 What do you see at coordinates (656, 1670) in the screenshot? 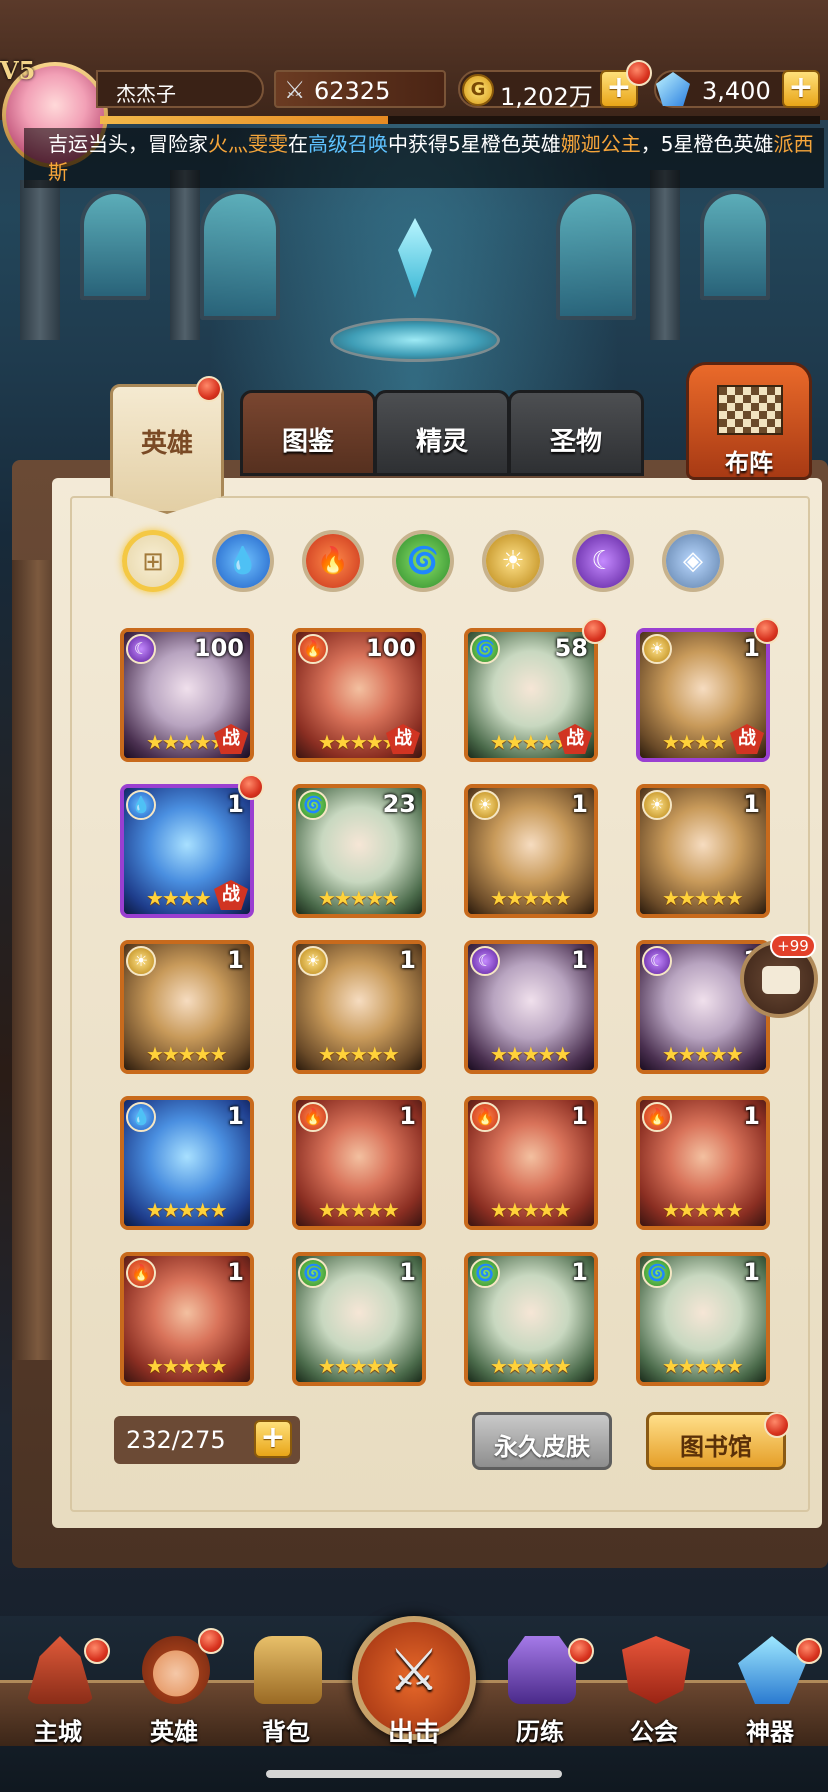
I see `guild-shield-icon` at bounding box center [656, 1670].